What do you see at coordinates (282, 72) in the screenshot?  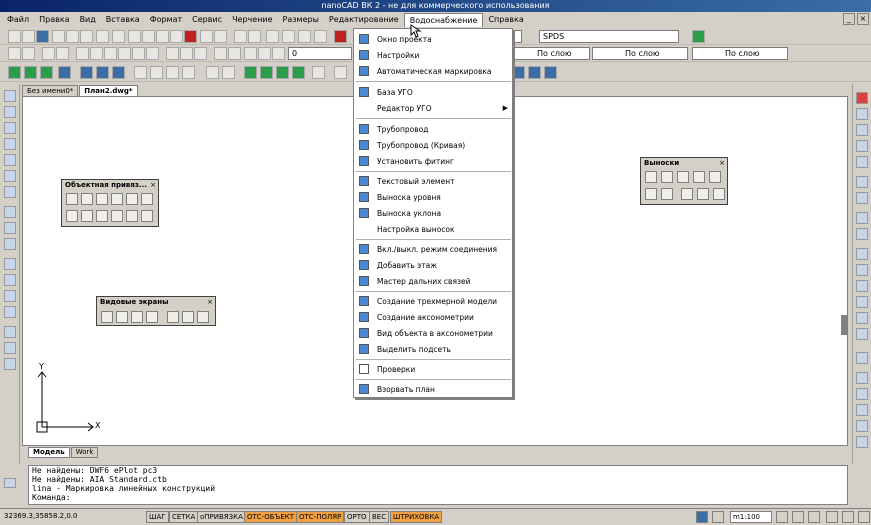 I see `vk-axo-view-icon` at bounding box center [282, 72].